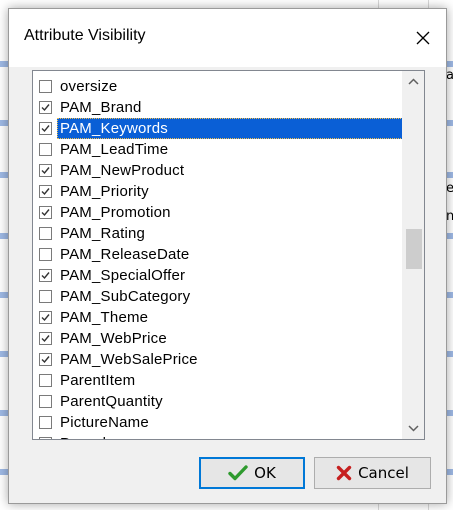 Image resolution: width=453 pixels, height=510 pixels. I want to click on list-item-label: PAM_Priority, so click(104, 191).